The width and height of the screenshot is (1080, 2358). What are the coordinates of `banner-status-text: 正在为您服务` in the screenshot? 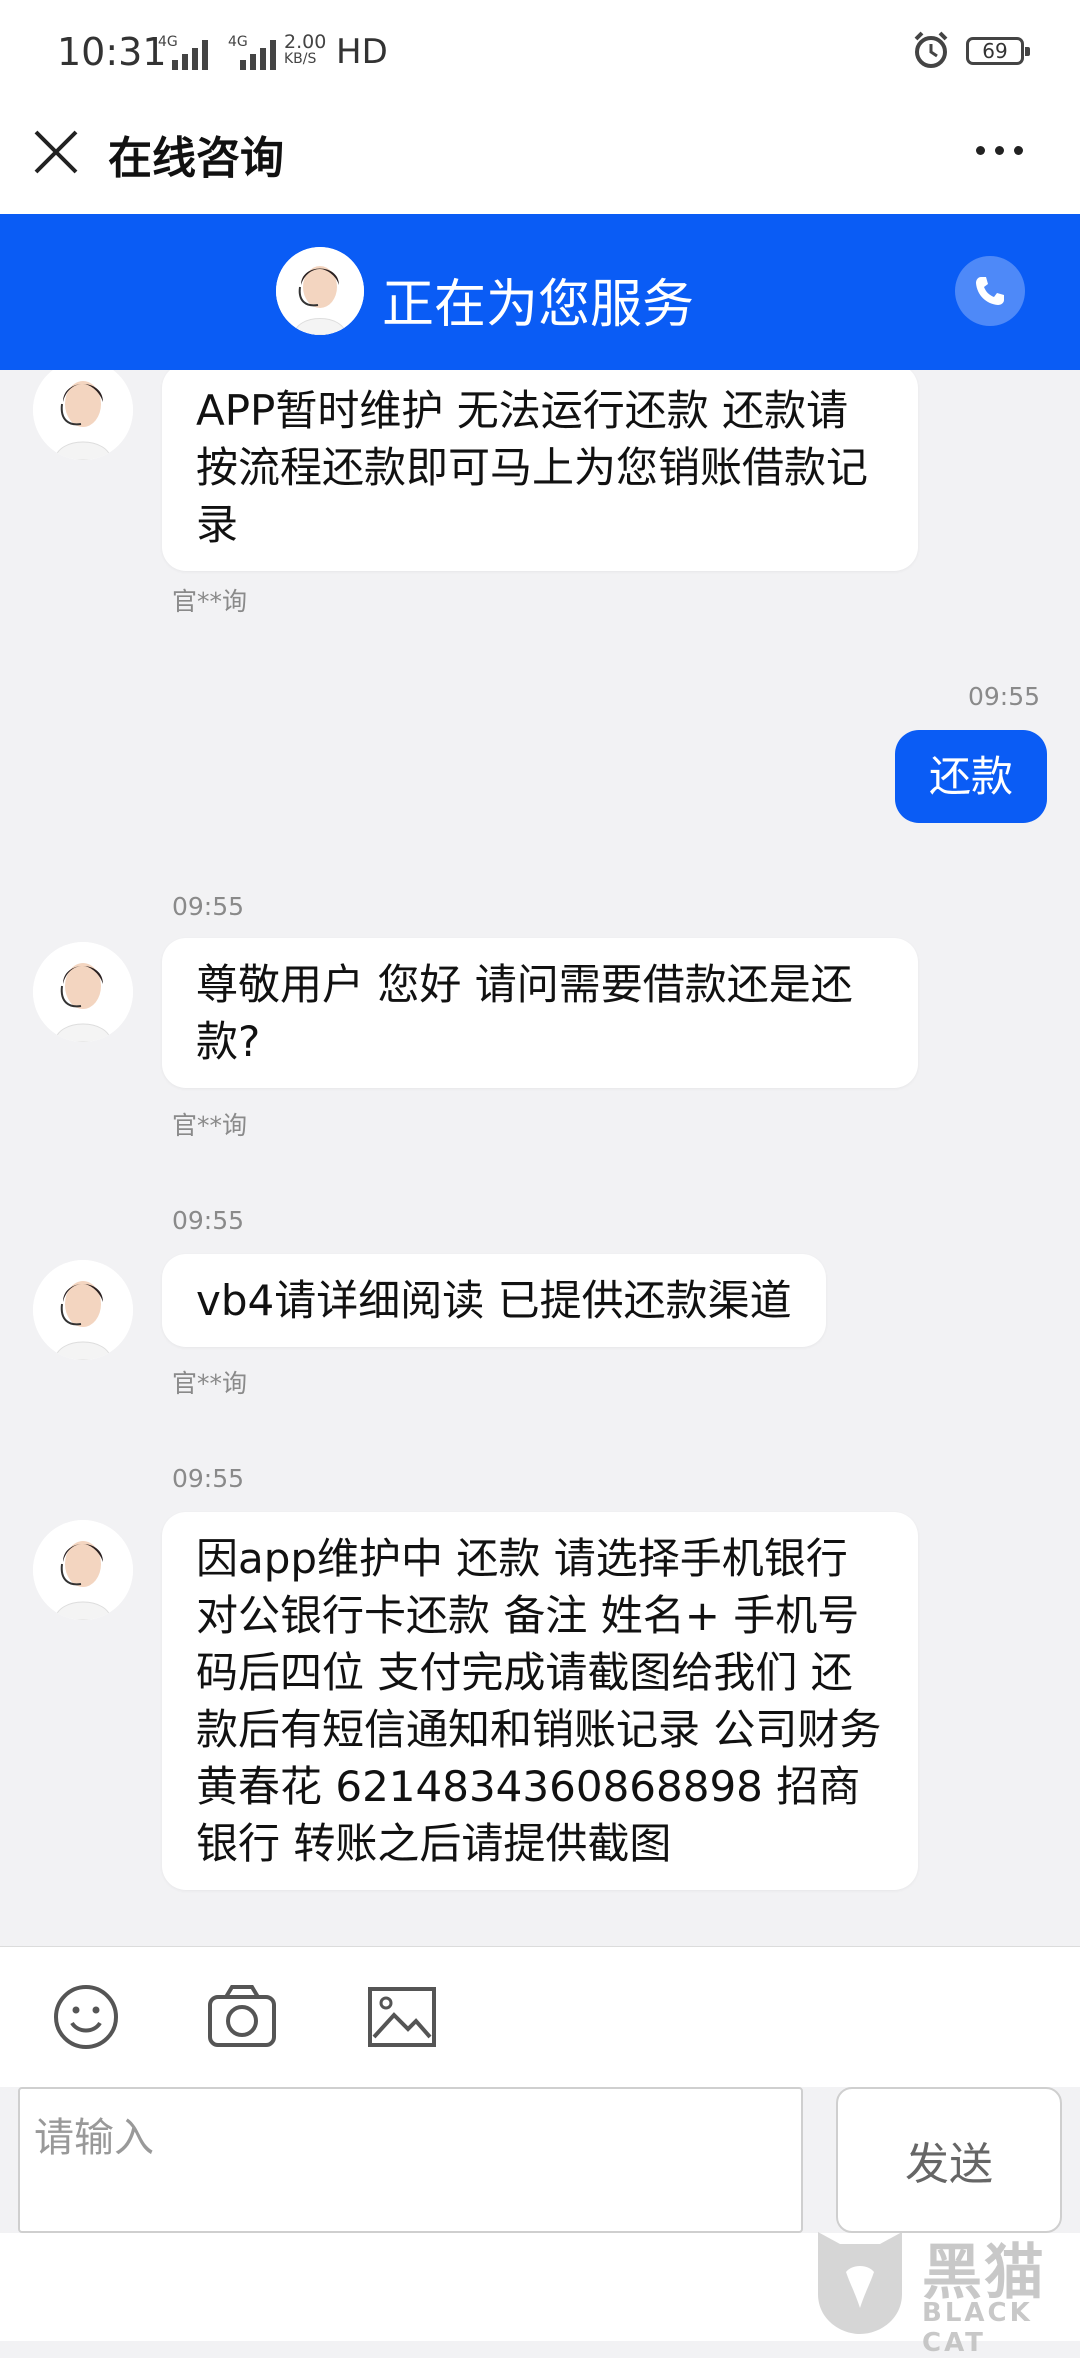 It's located at (538, 305).